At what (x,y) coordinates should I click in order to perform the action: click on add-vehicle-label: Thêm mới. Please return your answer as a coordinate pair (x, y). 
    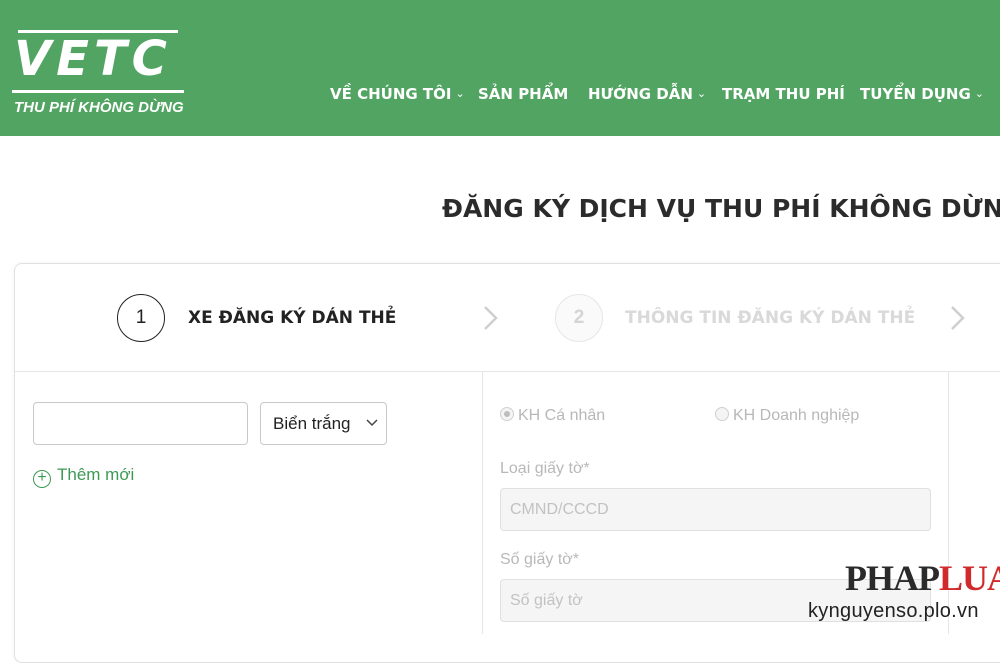
    Looking at the image, I should click on (96, 474).